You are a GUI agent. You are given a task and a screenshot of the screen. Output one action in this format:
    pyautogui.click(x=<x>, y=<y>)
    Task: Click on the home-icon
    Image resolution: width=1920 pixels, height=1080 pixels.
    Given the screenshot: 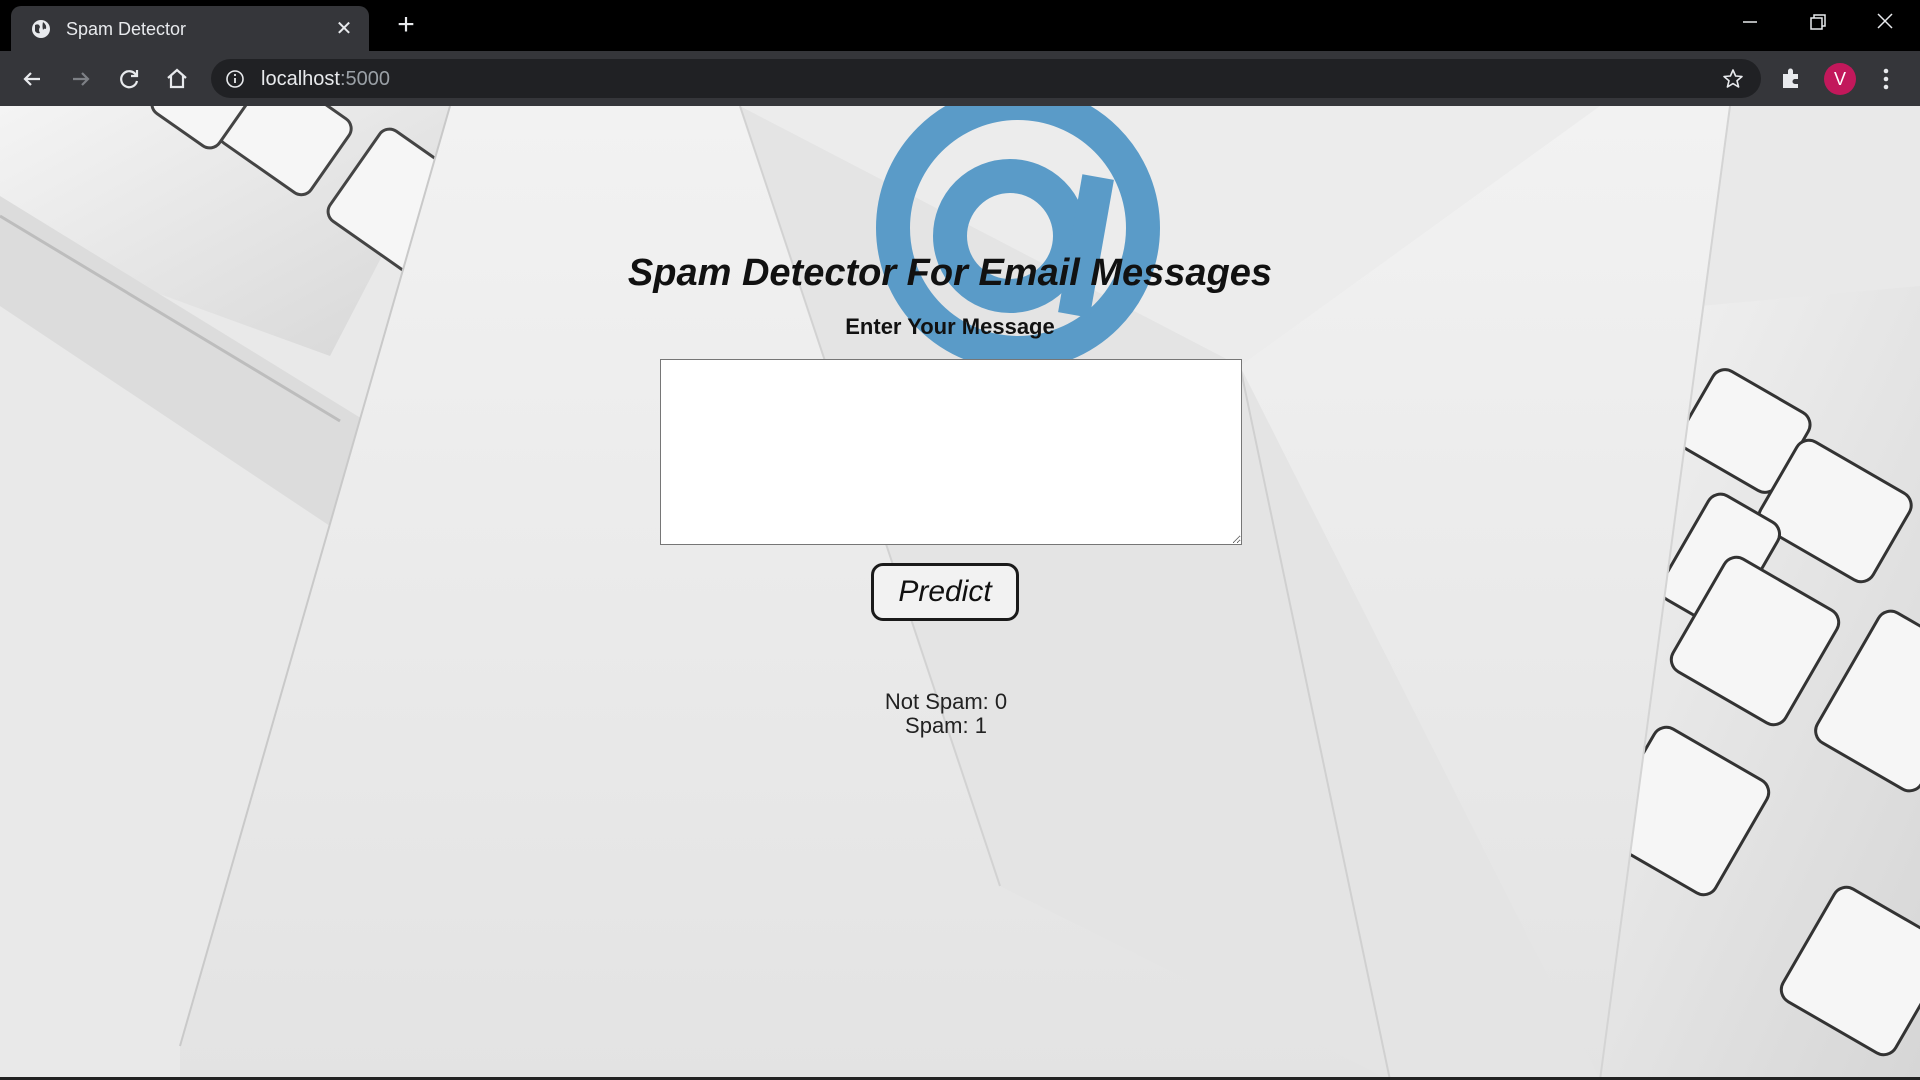 What is the action you would take?
    pyautogui.click(x=177, y=79)
    